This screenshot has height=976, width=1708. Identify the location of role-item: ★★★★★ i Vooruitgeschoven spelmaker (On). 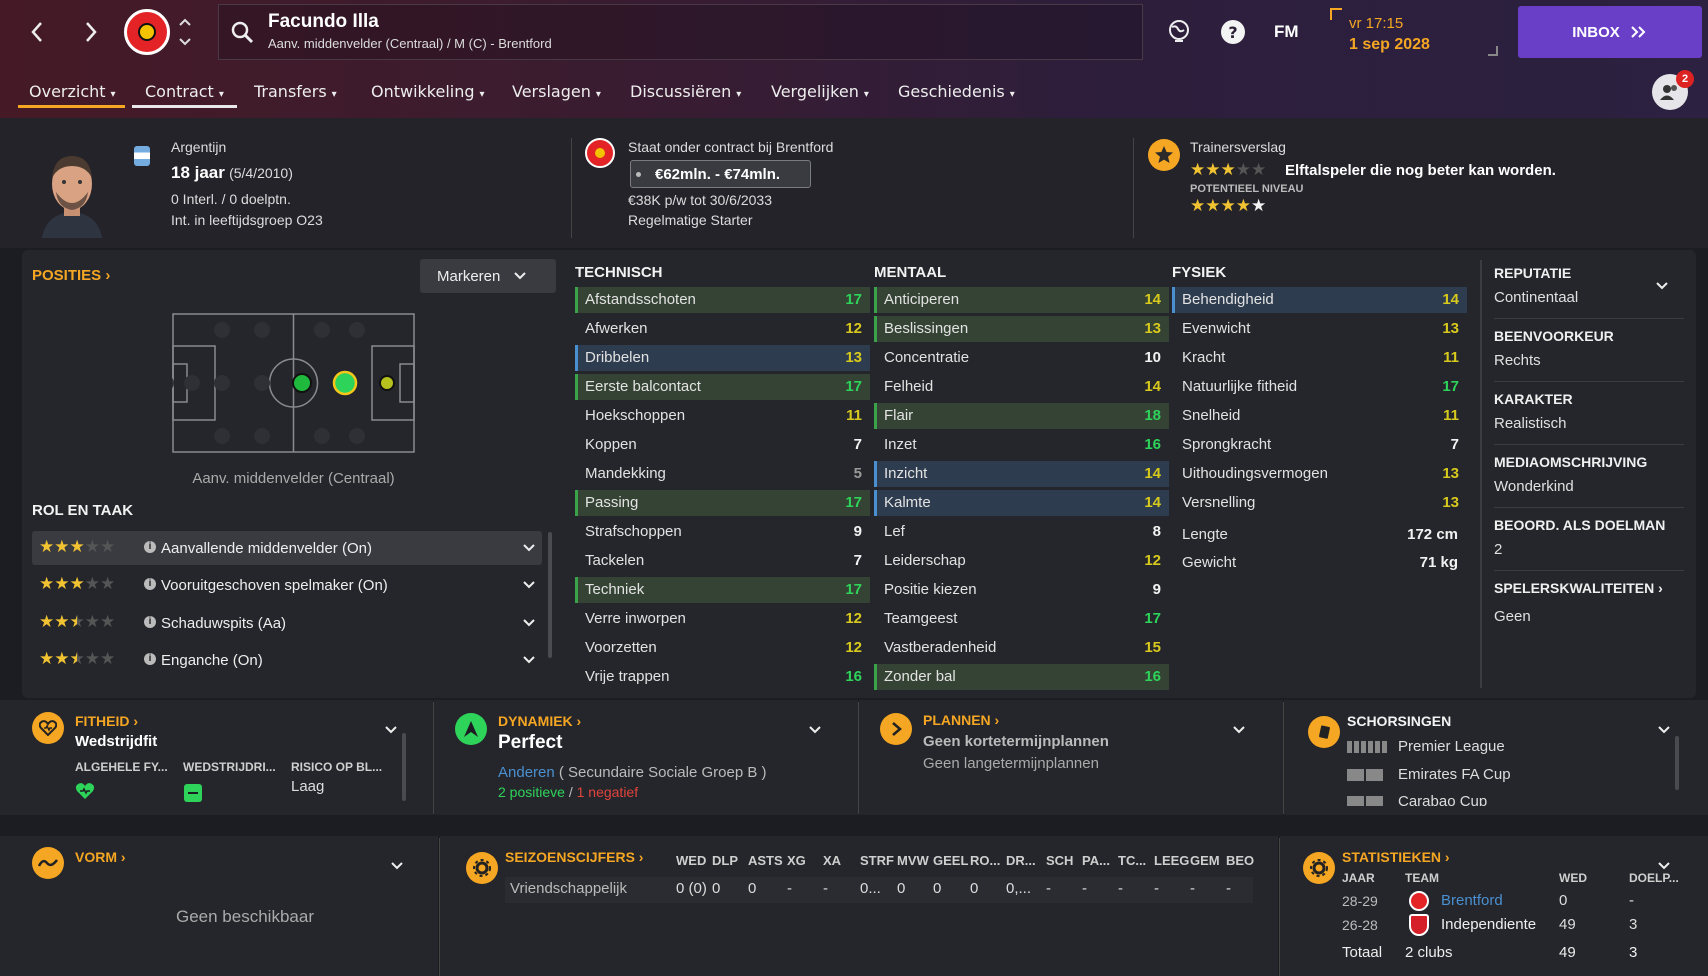
(287, 585).